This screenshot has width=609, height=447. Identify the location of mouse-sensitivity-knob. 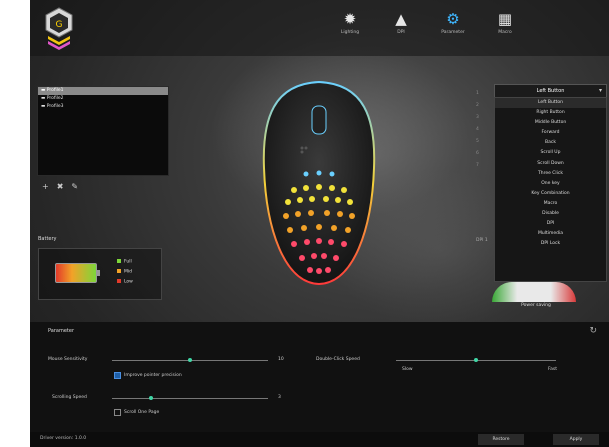
(190, 360).